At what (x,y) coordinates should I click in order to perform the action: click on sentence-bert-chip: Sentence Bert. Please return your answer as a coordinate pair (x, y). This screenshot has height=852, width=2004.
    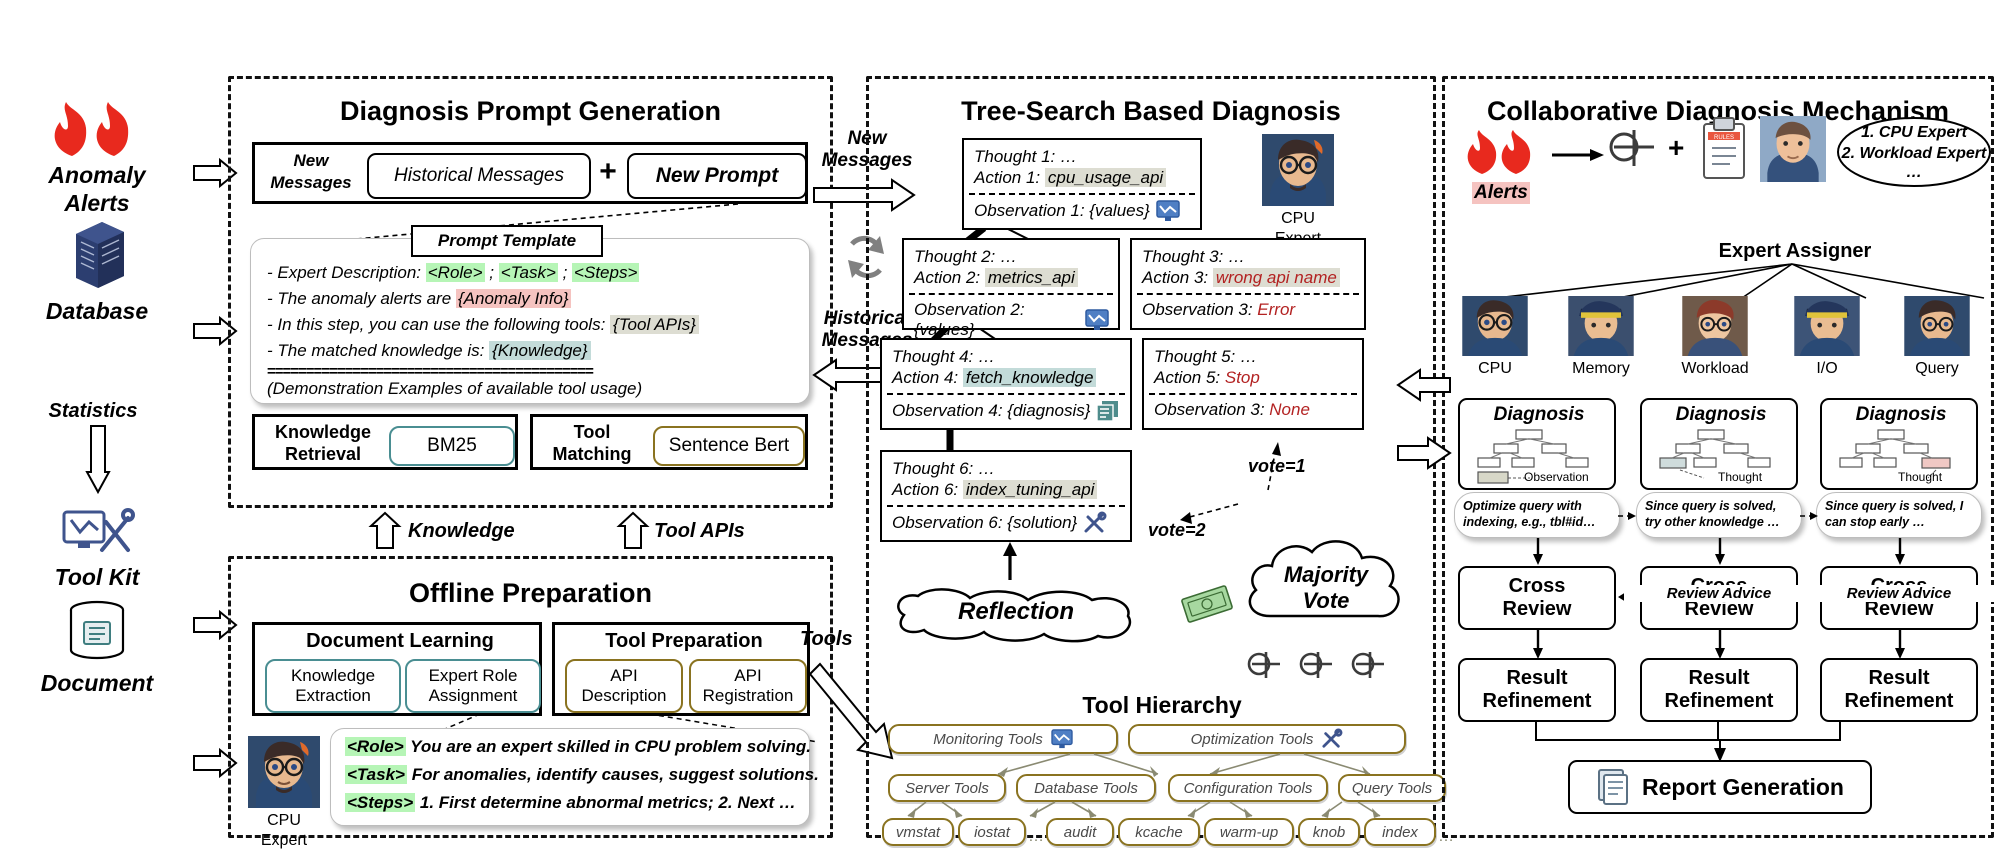
    Looking at the image, I should click on (729, 446).